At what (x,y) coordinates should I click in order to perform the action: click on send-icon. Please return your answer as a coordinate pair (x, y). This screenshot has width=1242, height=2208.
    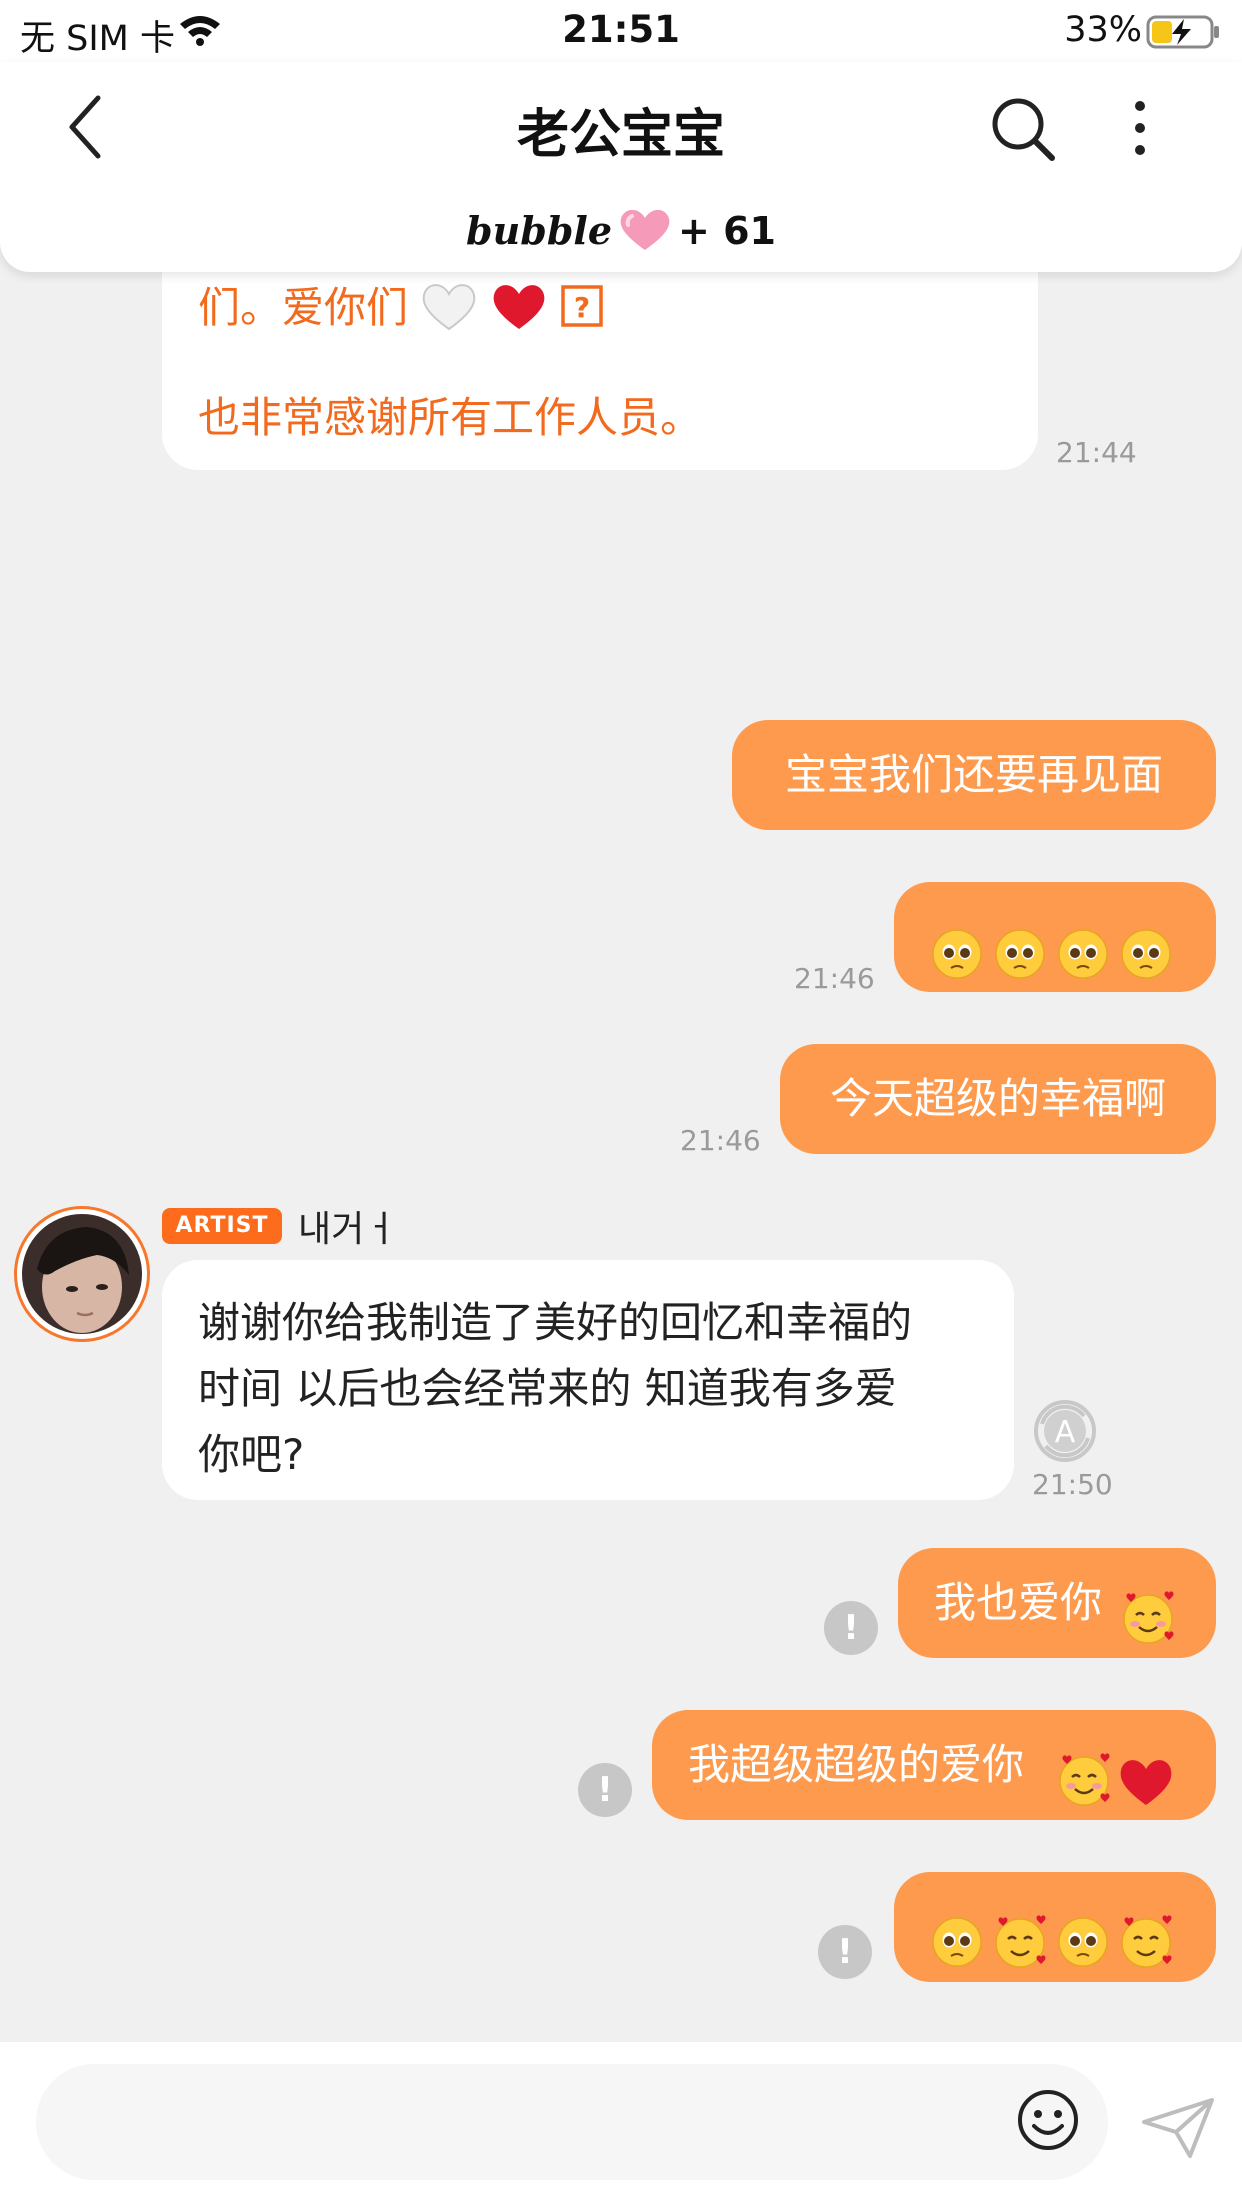
    Looking at the image, I should click on (1178, 2130).